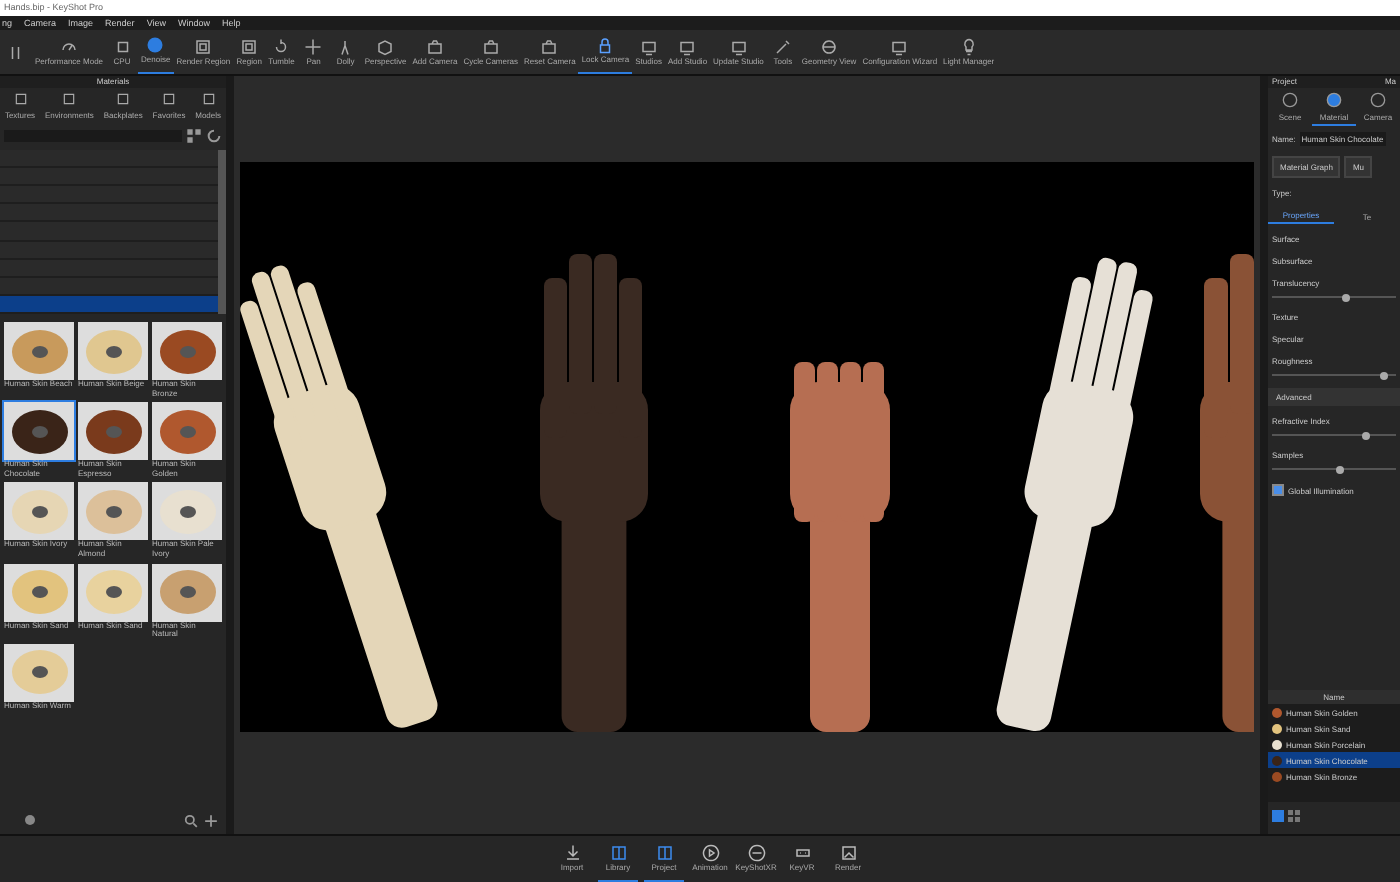 The width and height of the screenshot is (1400, 882). I want to click on gauge-icon, so click(69, 46).